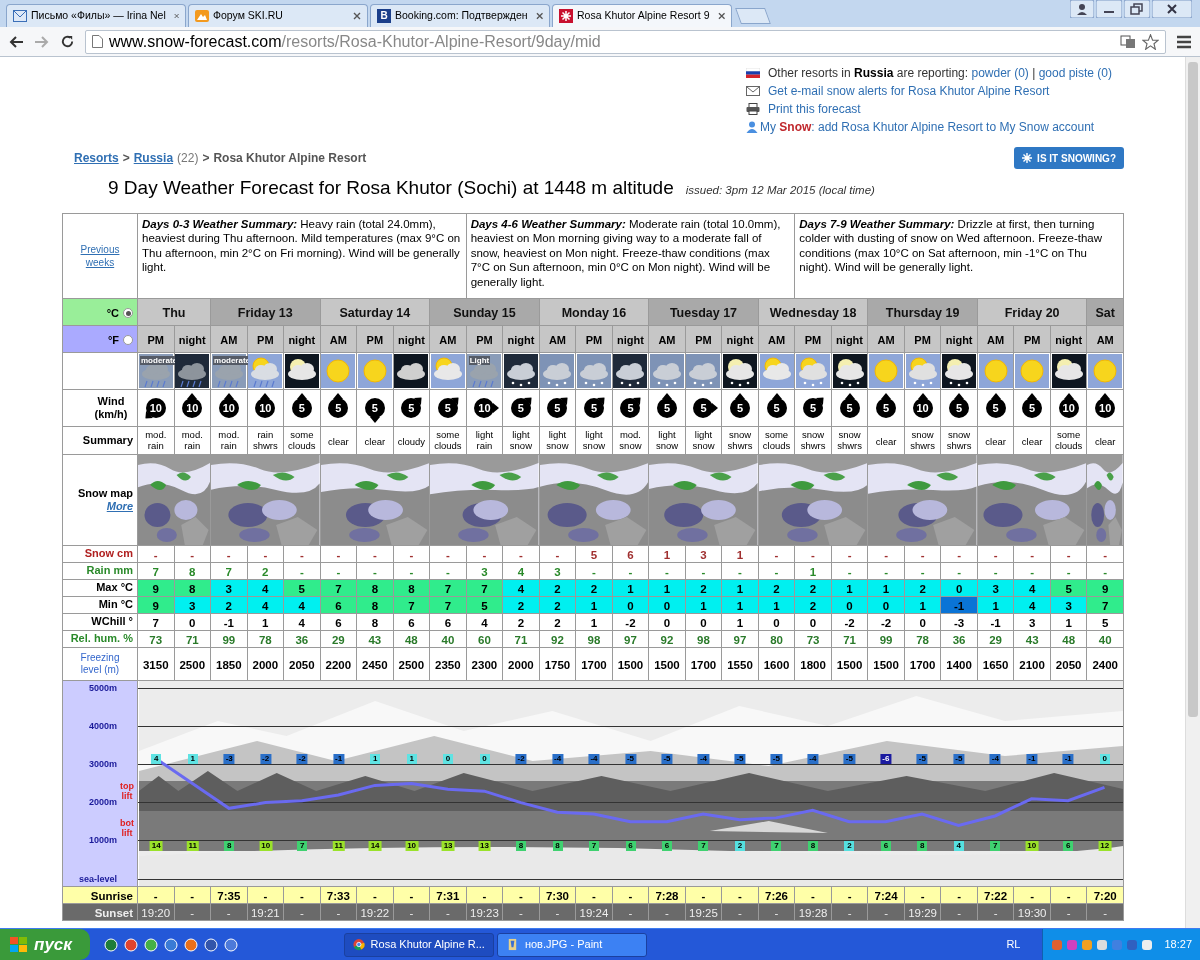  I want to click on browser-tab: B Booking.com: Подтвержден, so click(460, 15).